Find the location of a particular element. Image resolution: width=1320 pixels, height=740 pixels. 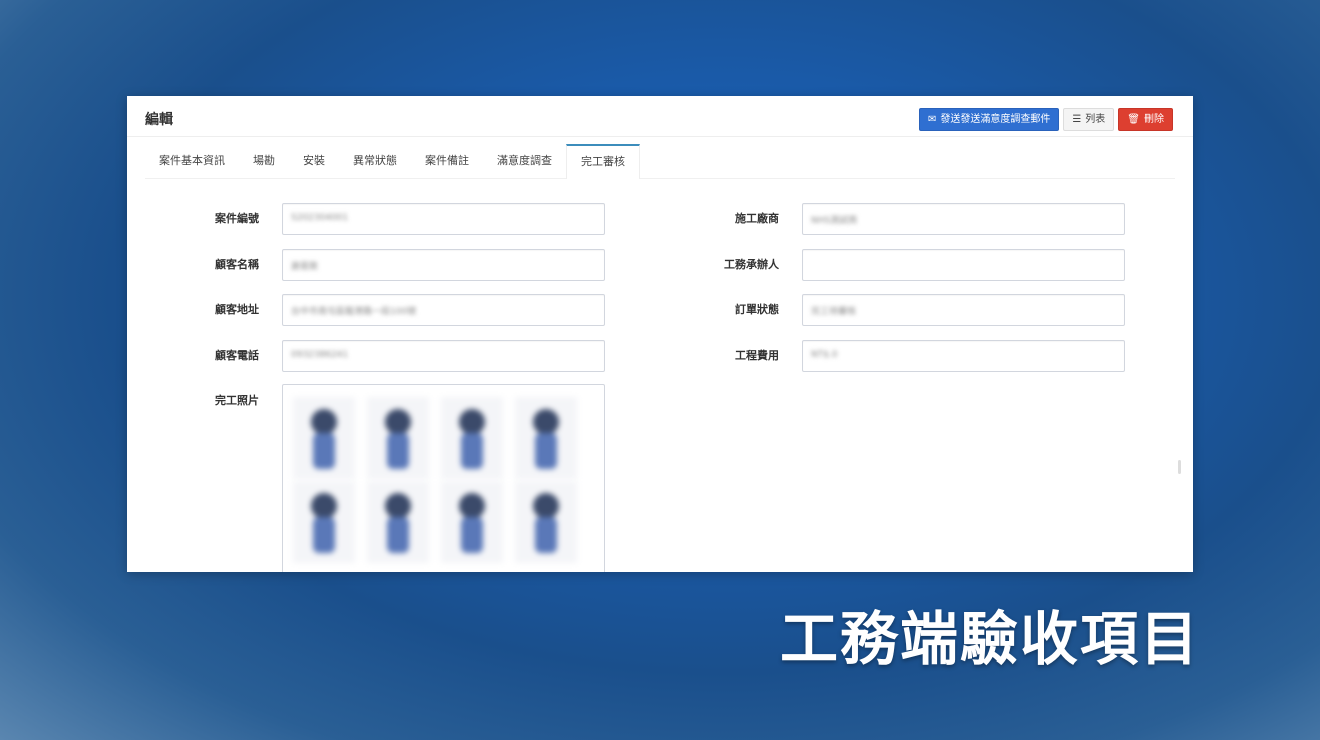

customer-phone-field: 0932386241 is located at coordinates (443, 356).